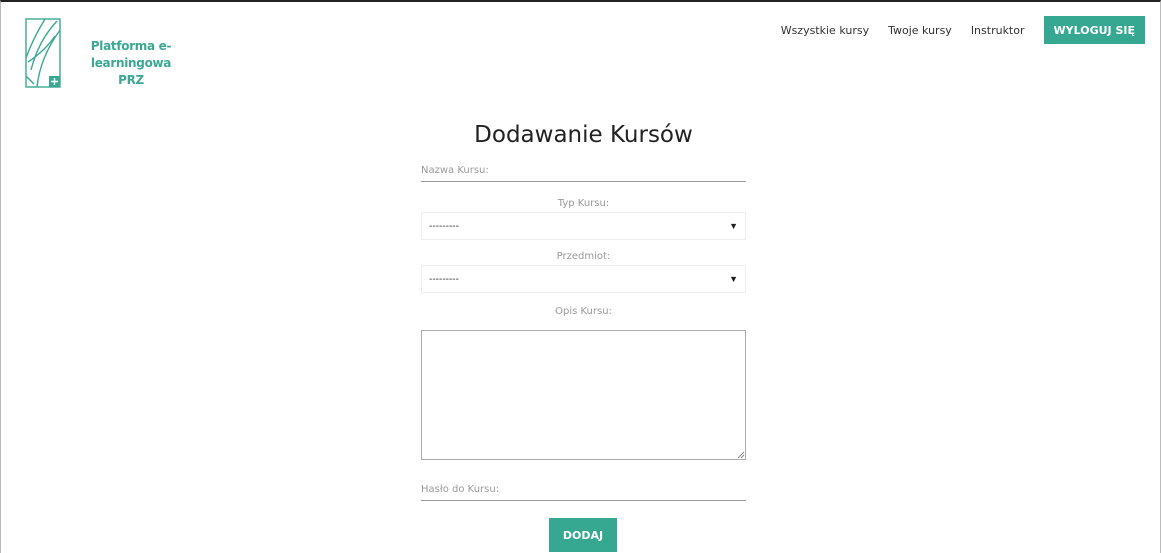  I want to click on logout-button: WYLOGUJ SIĘ, so click(1094, 30).